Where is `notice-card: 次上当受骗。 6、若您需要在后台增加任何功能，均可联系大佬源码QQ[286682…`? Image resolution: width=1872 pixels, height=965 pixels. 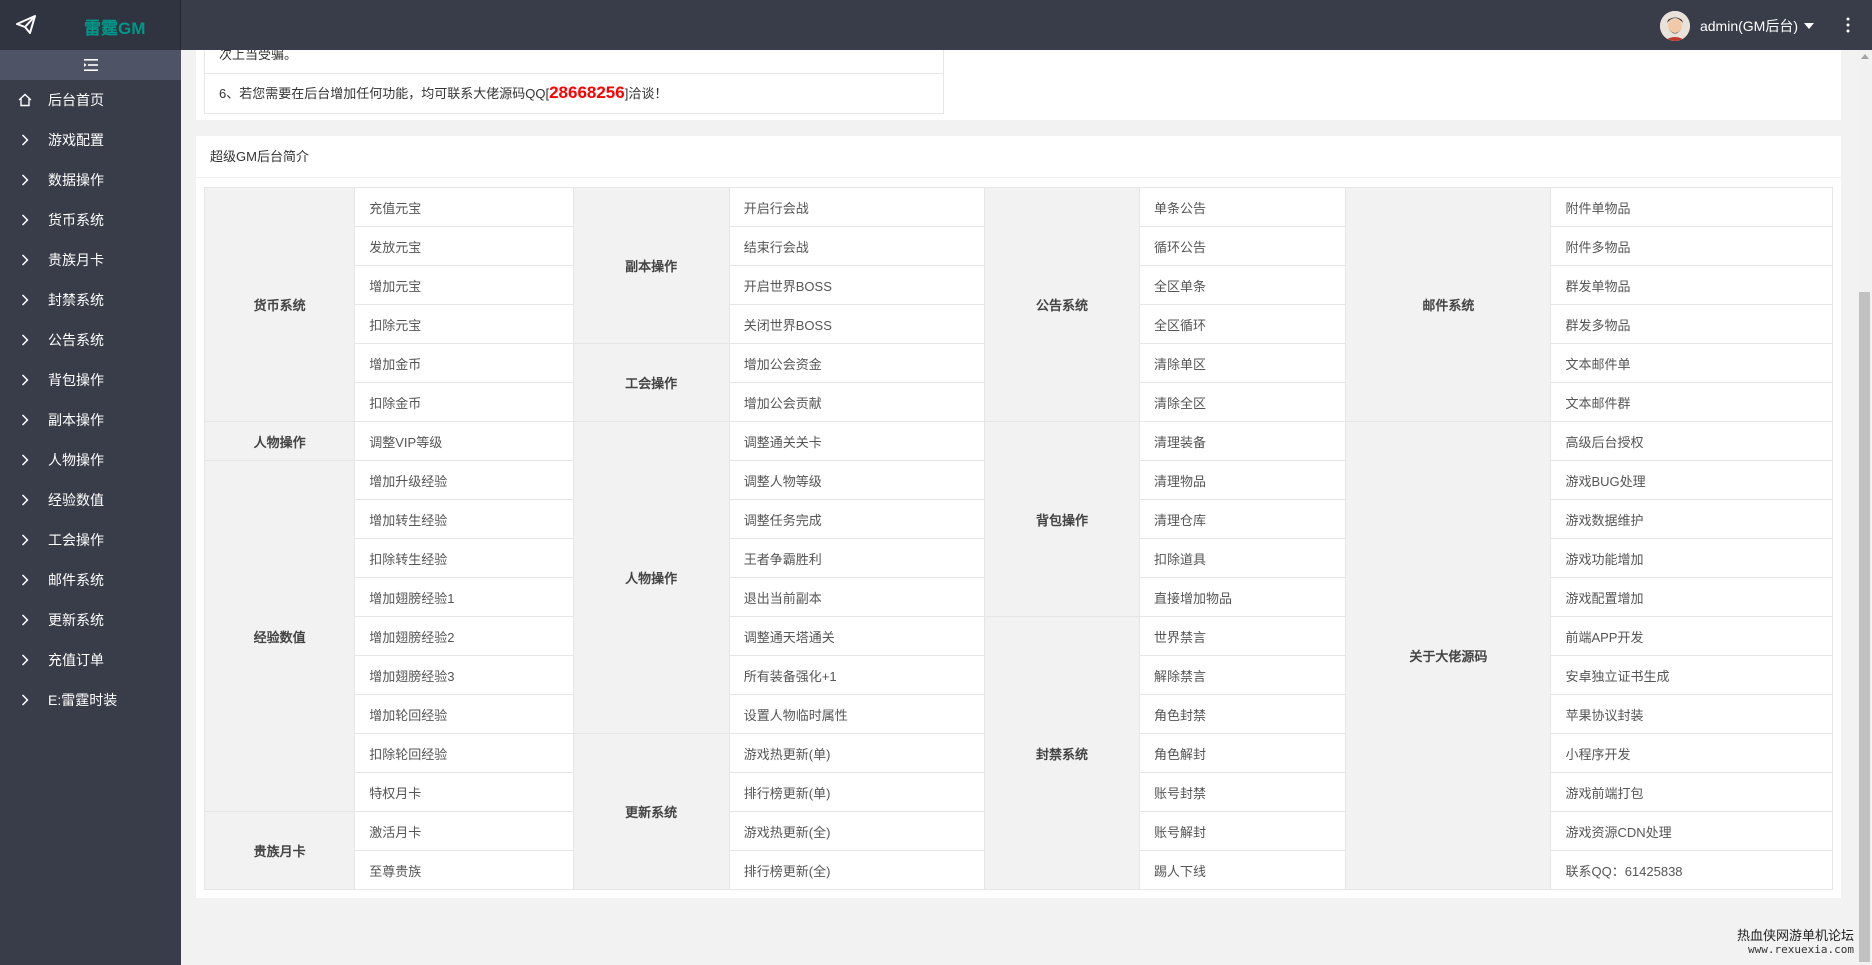
notice-card: 次上当受骗。 6、若您需要在后台增加任何功能，均可联系大佬源码QQ[286682… is located at coordinates (1018, 85).